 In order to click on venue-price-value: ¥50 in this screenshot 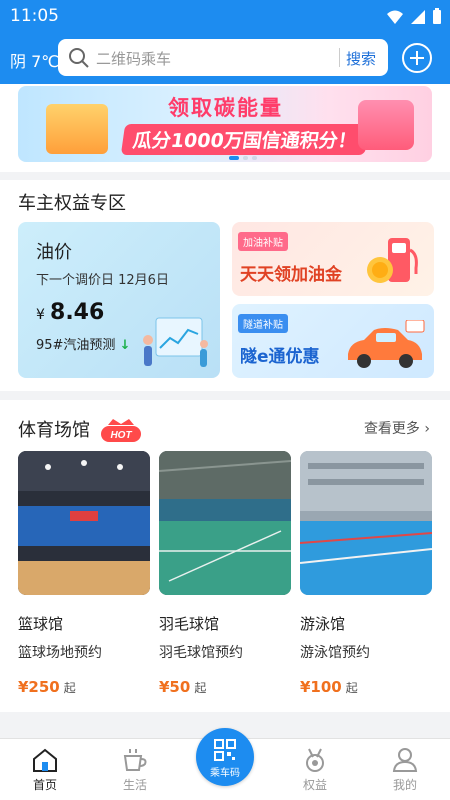, I will do `click(175, 687)`.